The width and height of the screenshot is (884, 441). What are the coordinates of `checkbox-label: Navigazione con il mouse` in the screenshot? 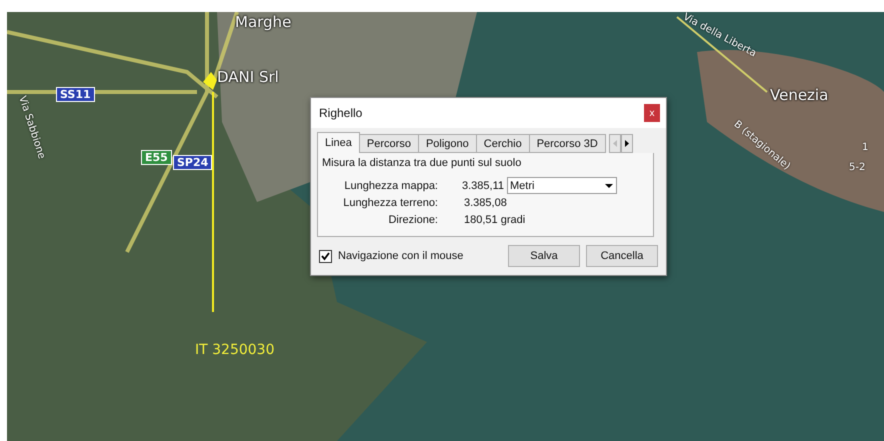 It's located at (401, 256).